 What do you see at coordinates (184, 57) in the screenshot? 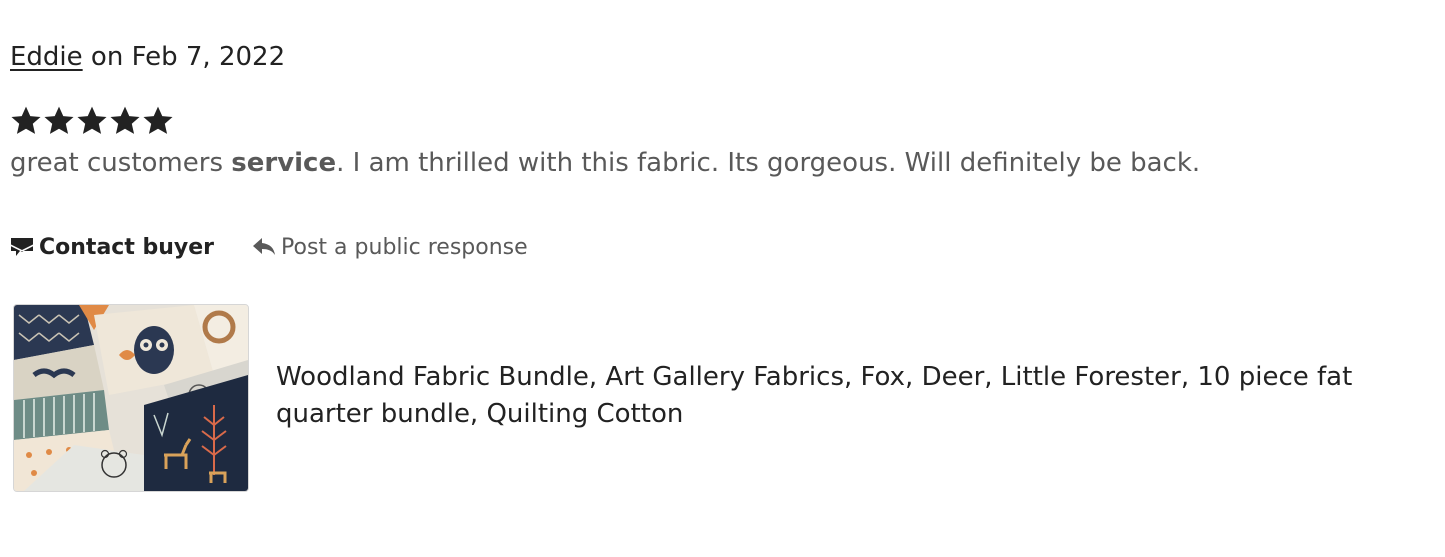
I see `review-date: on Feb 7, 2022` at bounding box center [184, 57].